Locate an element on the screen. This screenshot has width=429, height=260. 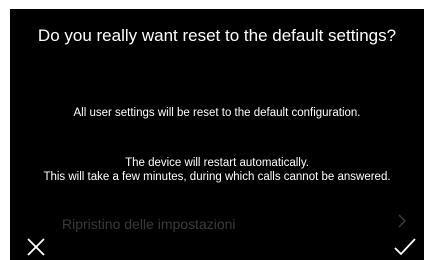
warning-line: The device will restart automatically. is located at coordinates (217, 163).